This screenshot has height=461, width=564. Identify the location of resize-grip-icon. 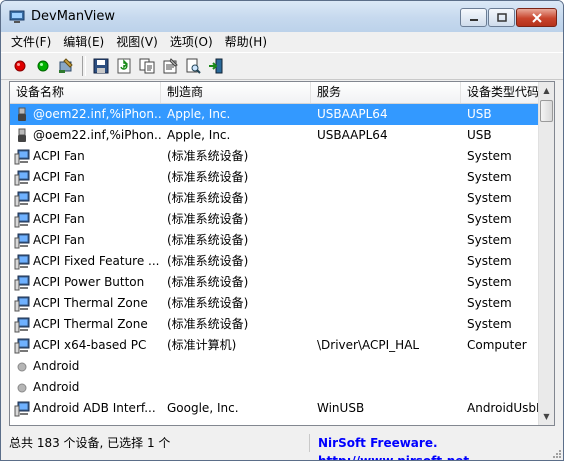
(556, 453).